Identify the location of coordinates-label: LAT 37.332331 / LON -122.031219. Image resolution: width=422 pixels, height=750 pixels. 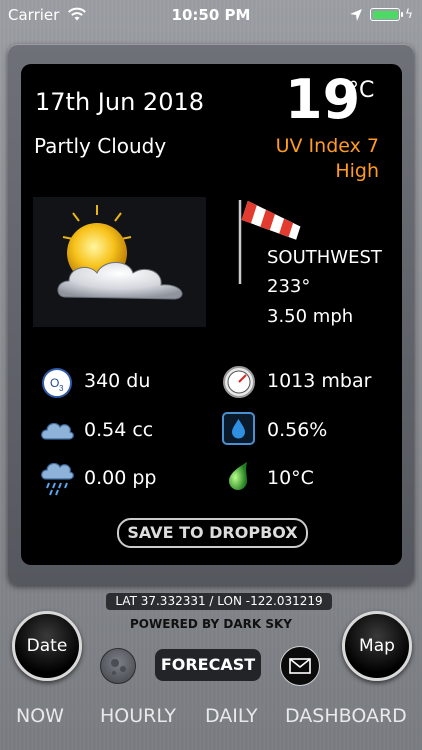
(219, 601).